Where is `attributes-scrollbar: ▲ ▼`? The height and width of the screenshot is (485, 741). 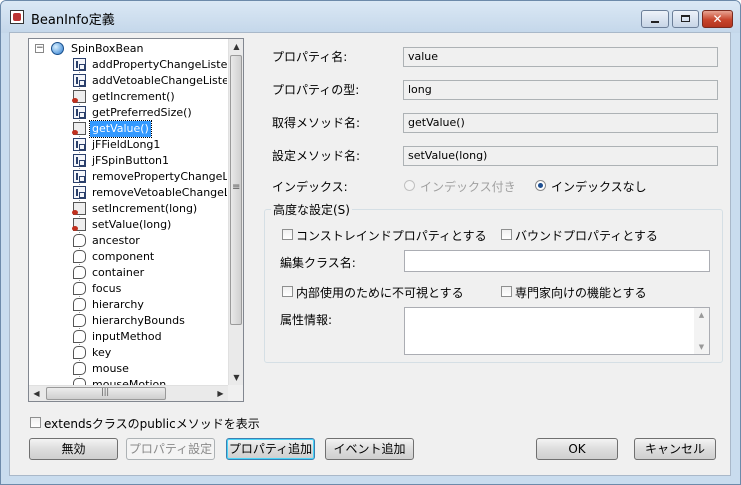 attributes-scrollbar: ▲ ▼ is located at coordinates (701, 331).